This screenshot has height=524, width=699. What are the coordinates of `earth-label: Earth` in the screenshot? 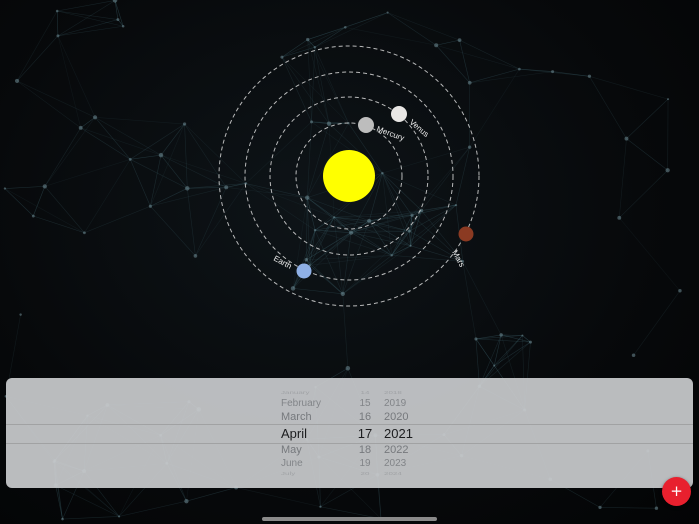 It's located at (282, 262).